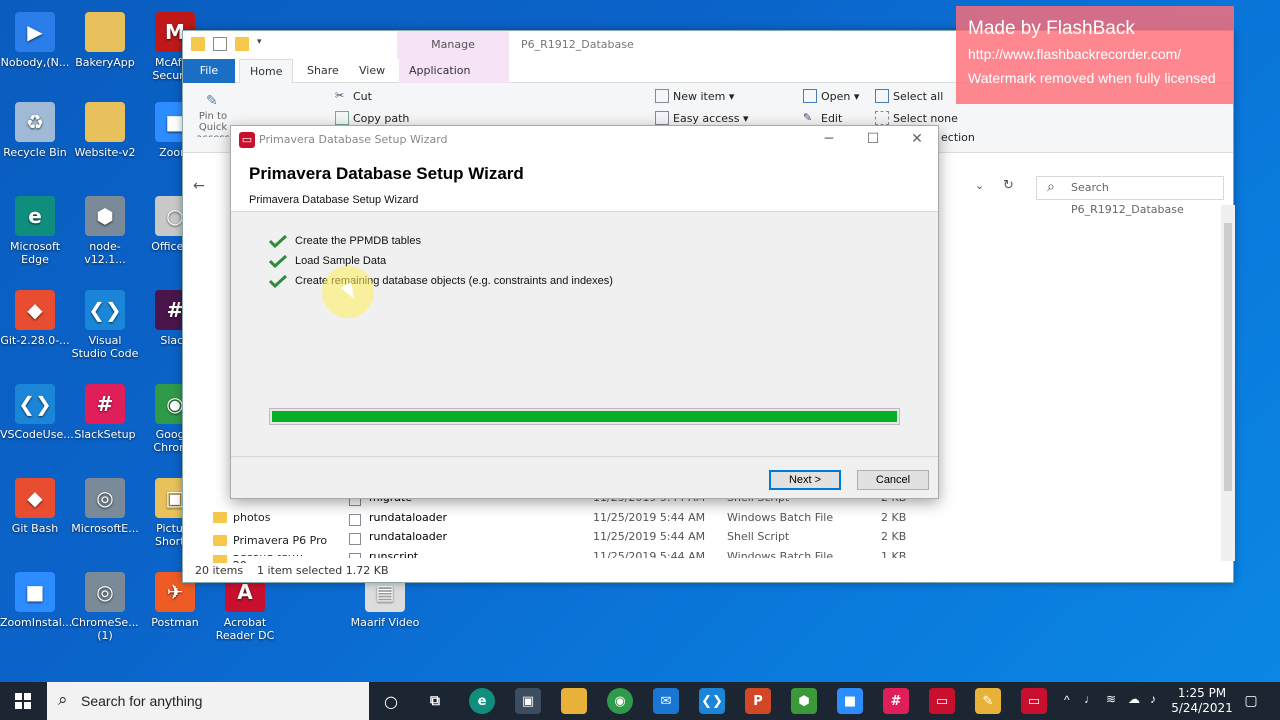 The image size is (1280, 720). I want to click on desktop-icon-label: Visual Studio Code, so click(105, 347).